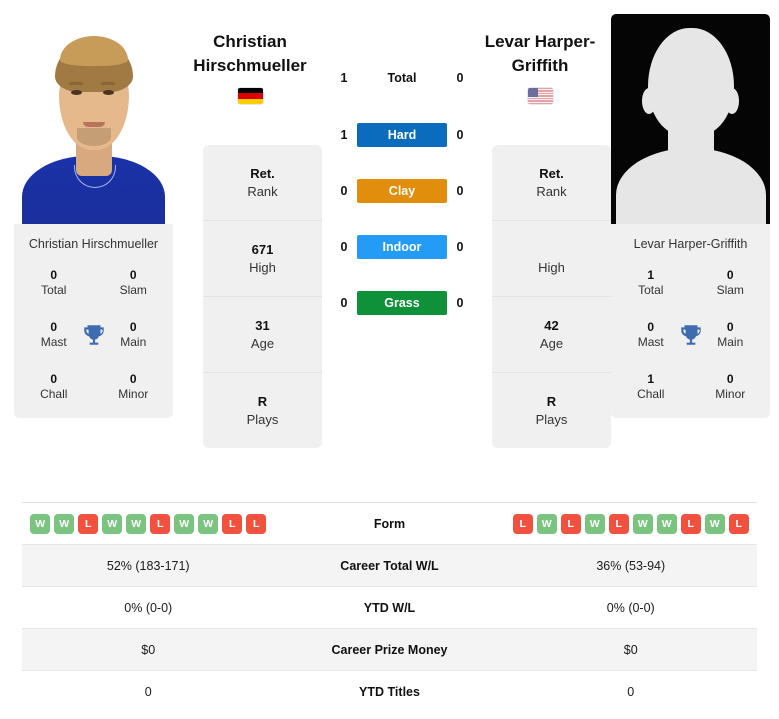 This screenshot has width=779, height=719. Describe the element at coordinates (460, 135) in the screenshot. I see `surface-hard-right-value: 0` at that location.